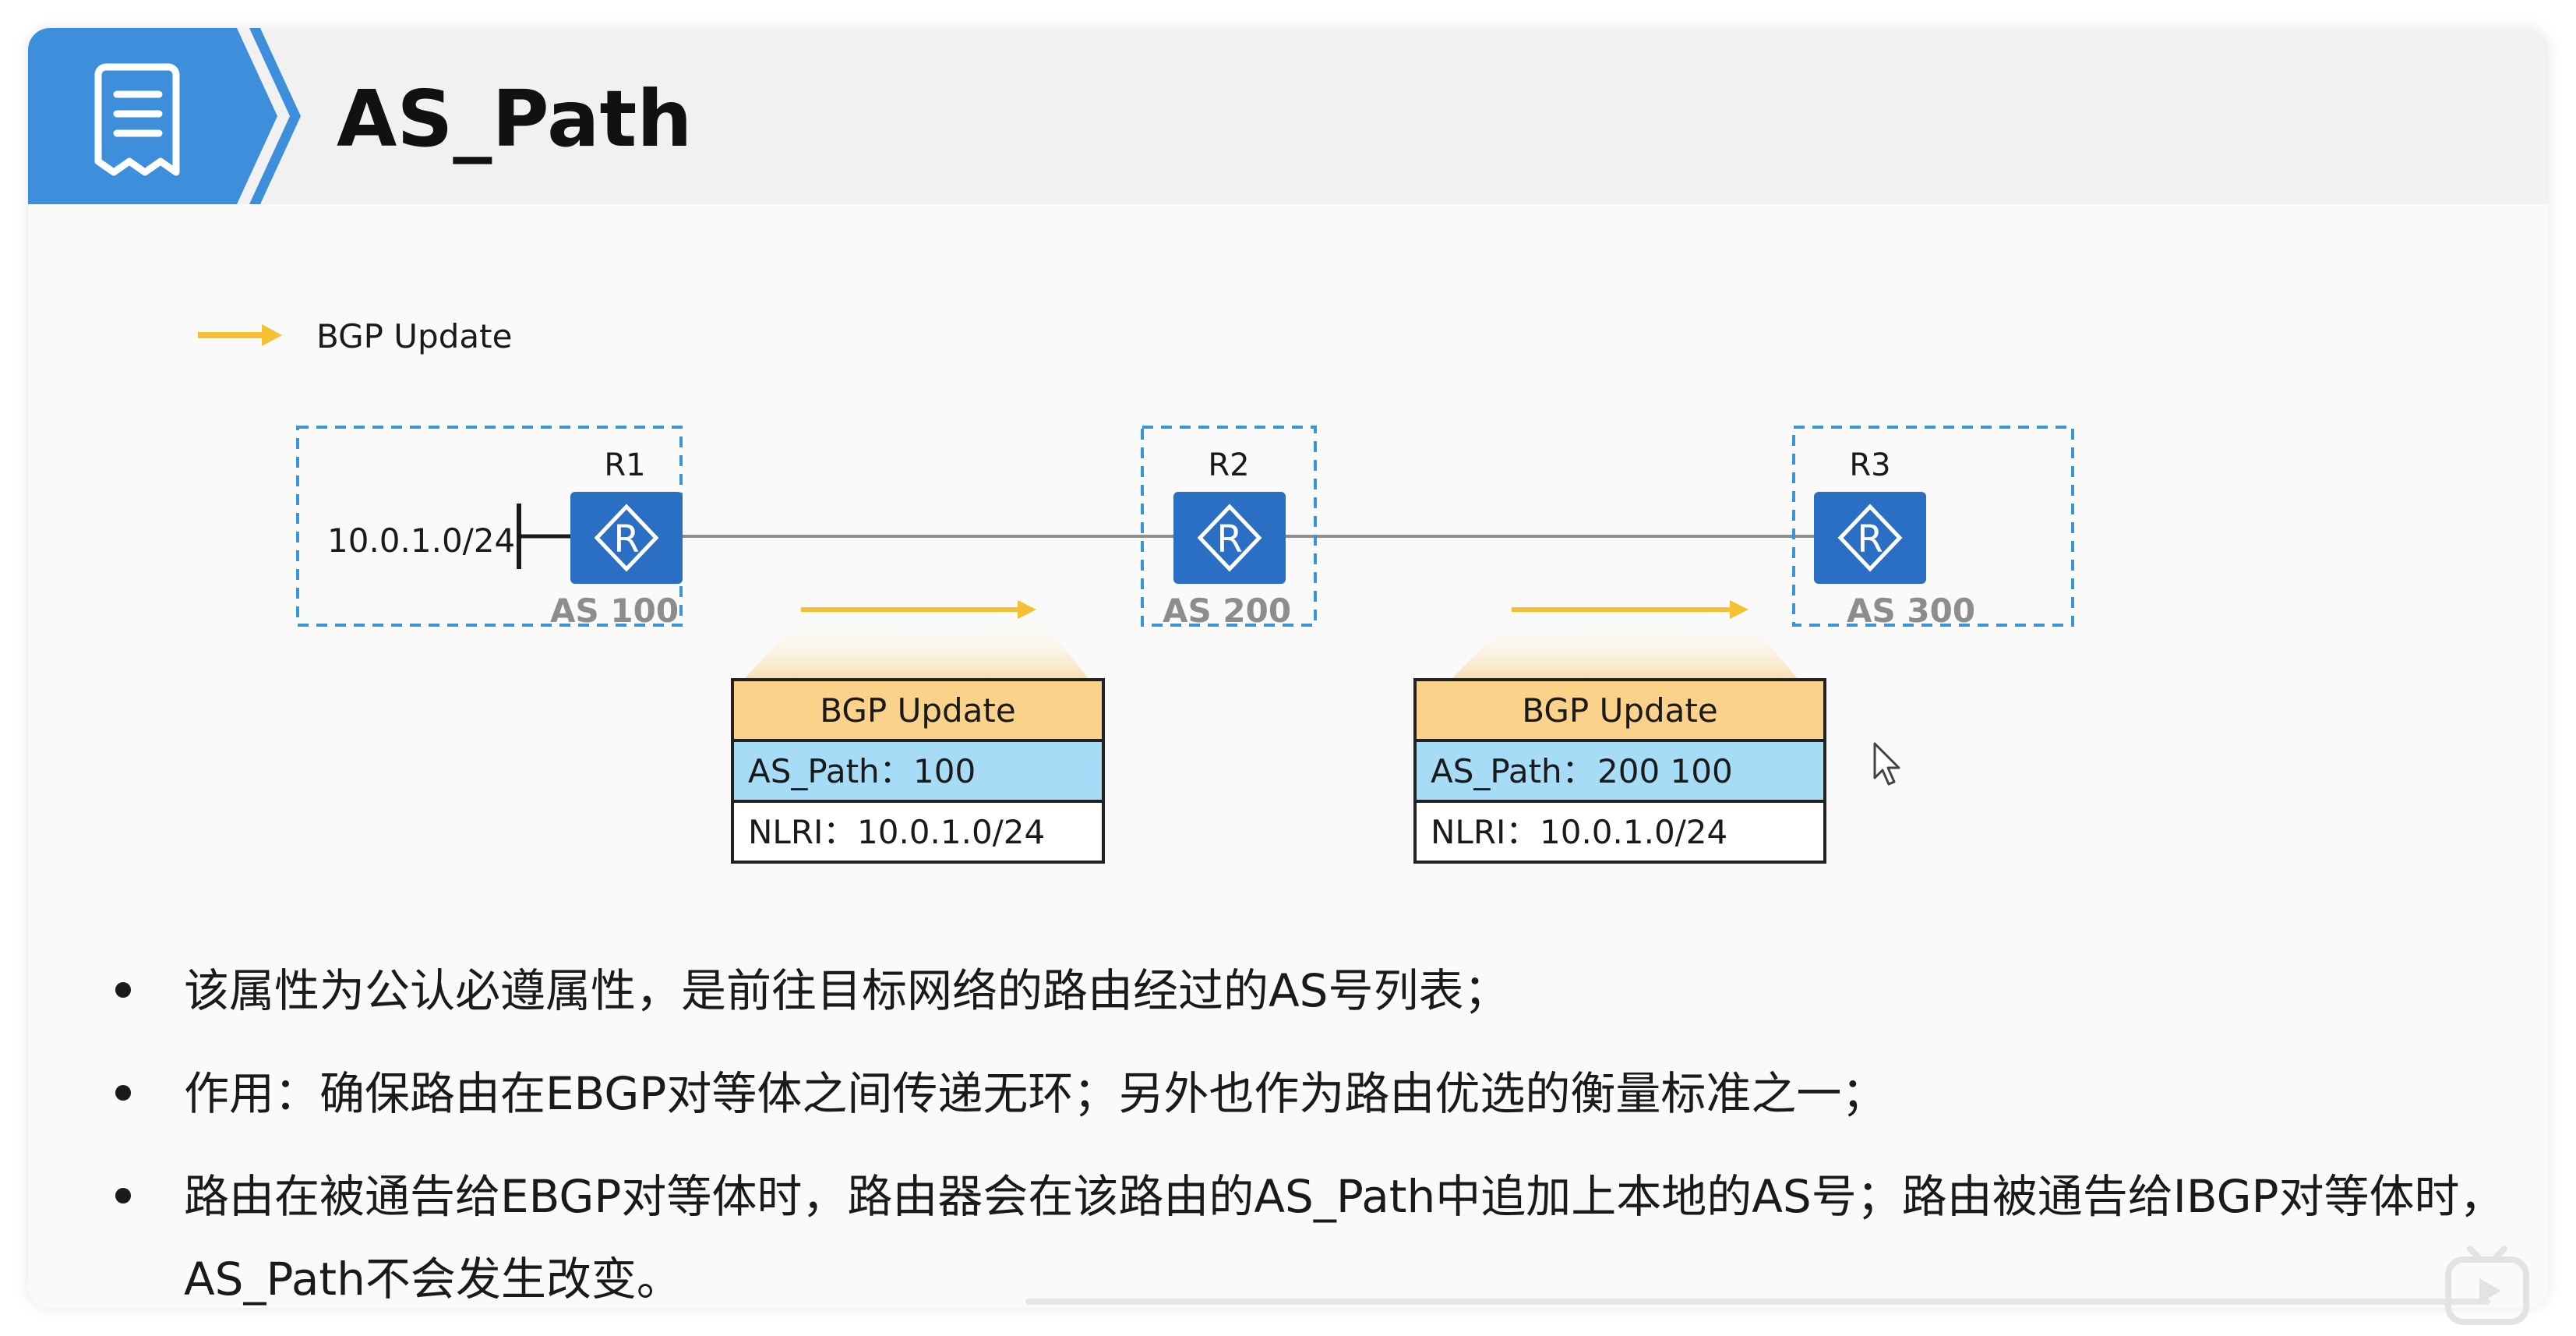 The image size is (2576, 1336). Describe the element at coordinates (421, 540) in the screenshot. I see `network-label: 10.0.1.0/24` at that location.